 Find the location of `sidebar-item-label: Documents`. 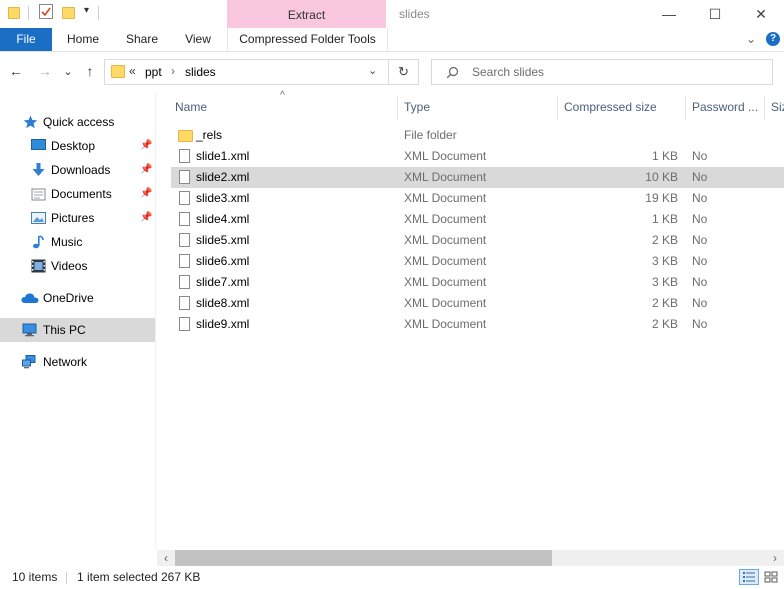

sidebar-item-label: Documents is located at coordinates (81, 194).